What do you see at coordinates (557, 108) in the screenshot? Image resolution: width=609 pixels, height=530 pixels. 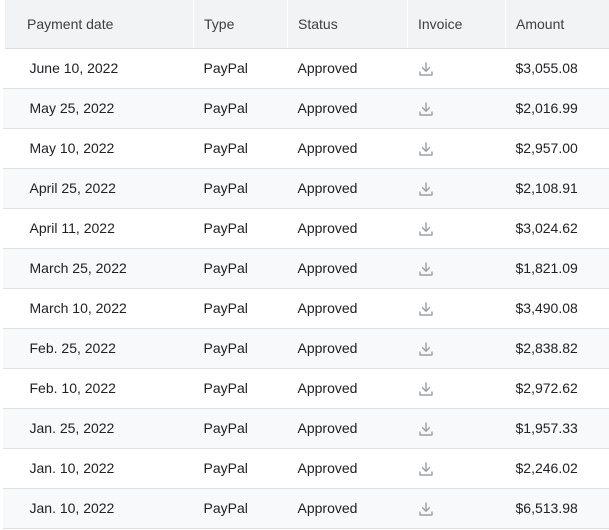 I see `amount-cell: $2,016.99` at bounding box center [557, 108].